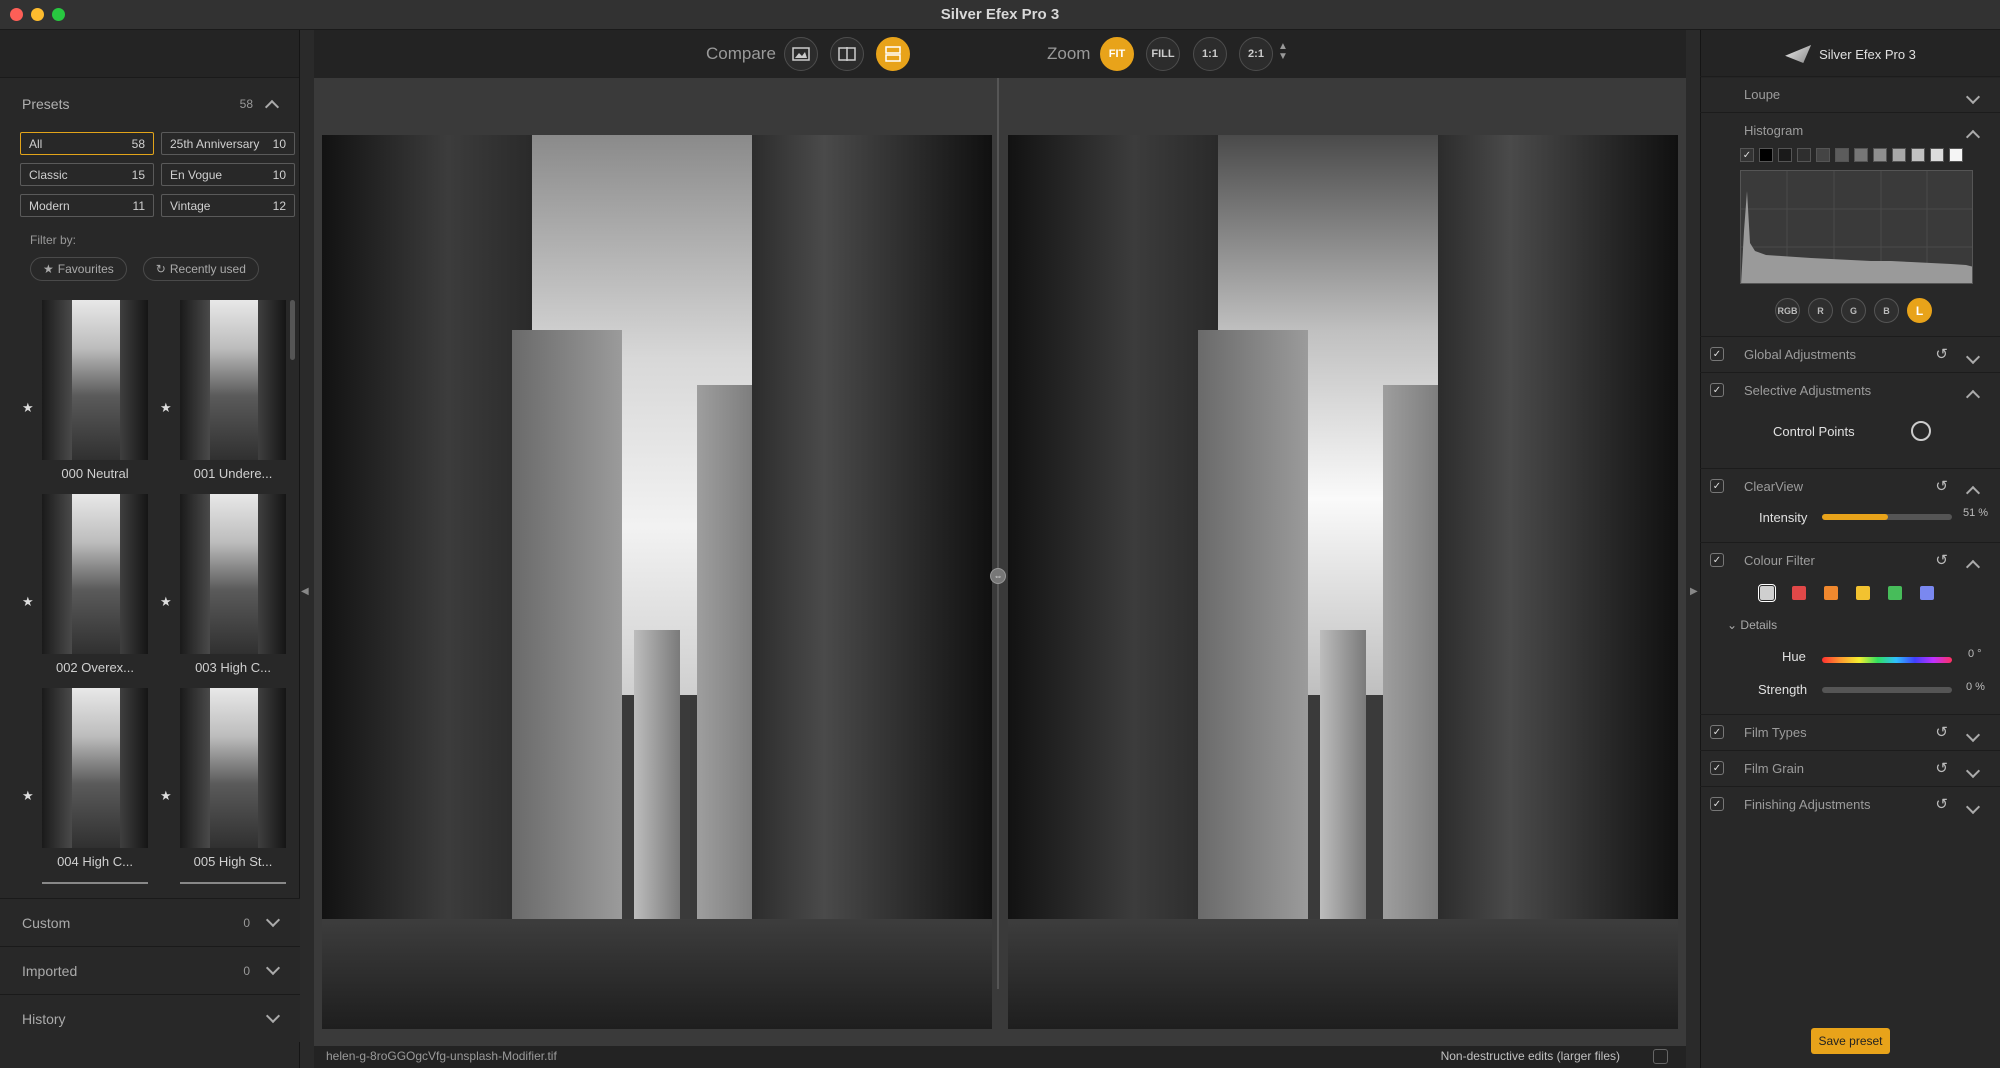 The height and width of the screenshot is (1068, 2000). What do you see at coordinates (95, 390) in the screenshot?
I see `preset-thumbnail: 000 Neutral` at bounding box center [95, 390].